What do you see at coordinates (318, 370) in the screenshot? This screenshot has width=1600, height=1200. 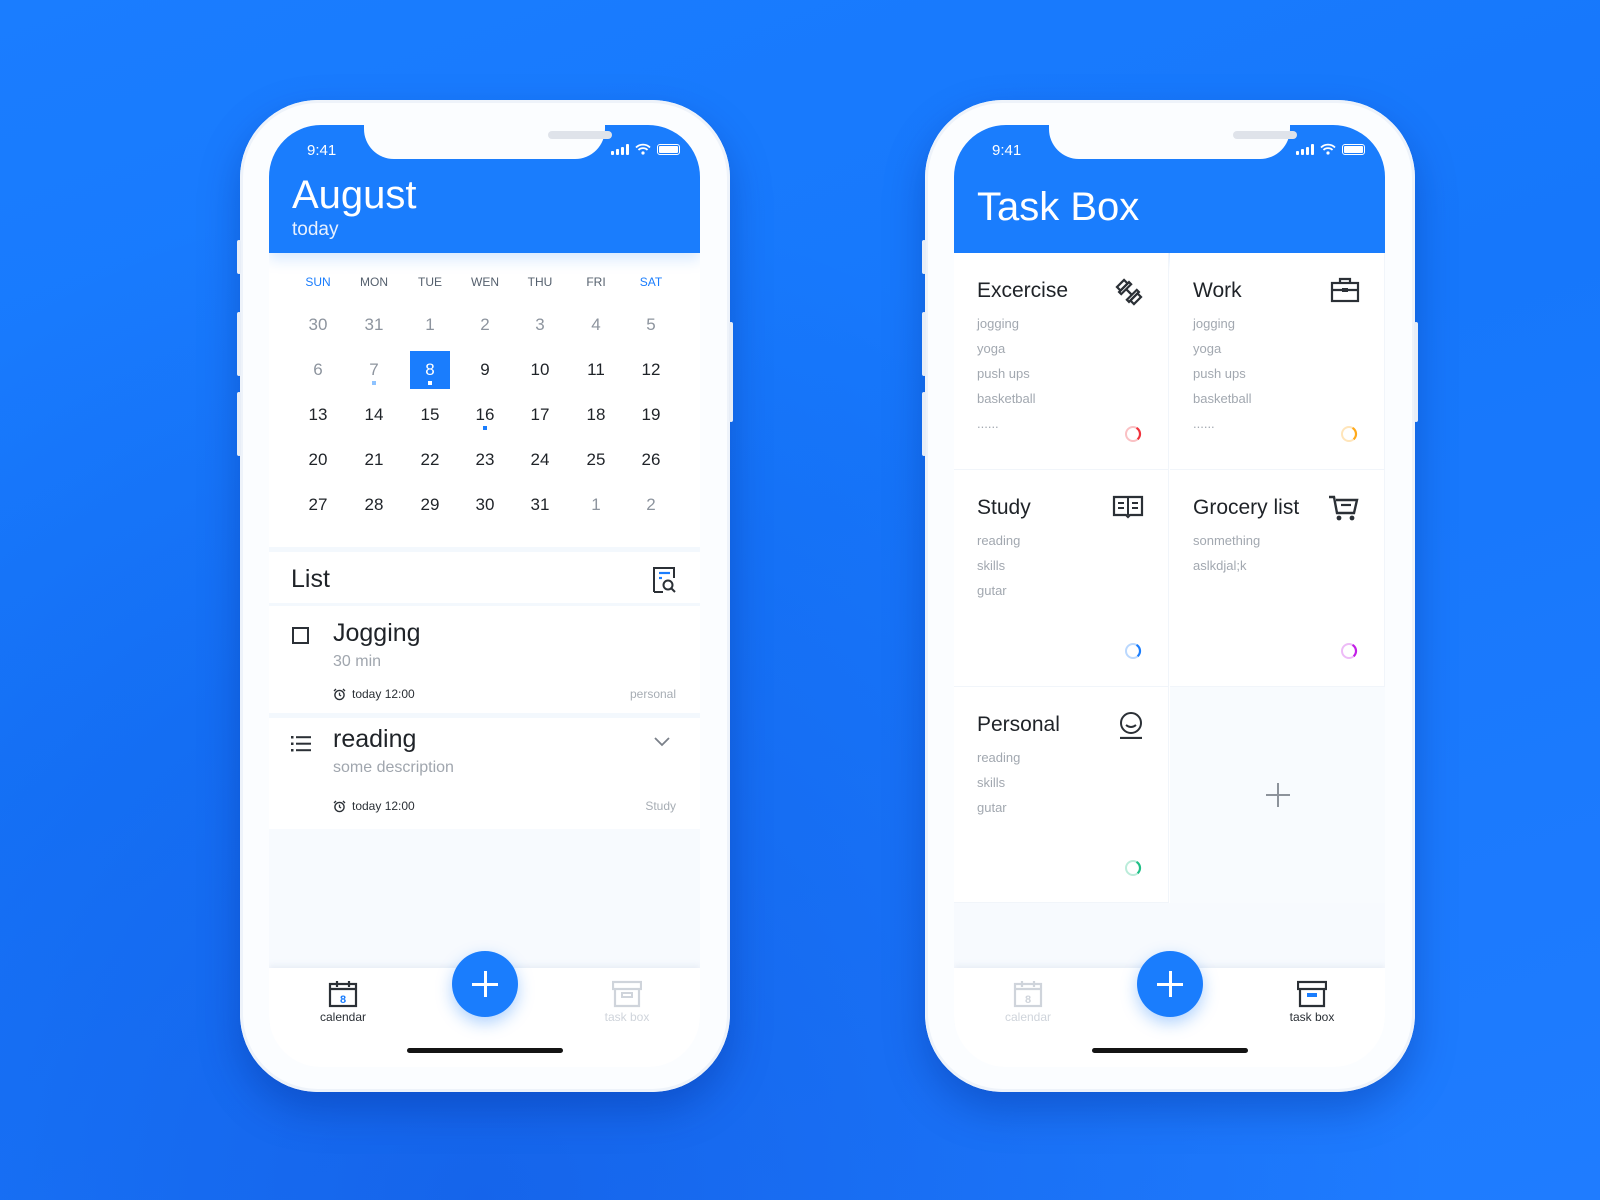 I see `calendar-day: 6` at bounding box center [318, 370].